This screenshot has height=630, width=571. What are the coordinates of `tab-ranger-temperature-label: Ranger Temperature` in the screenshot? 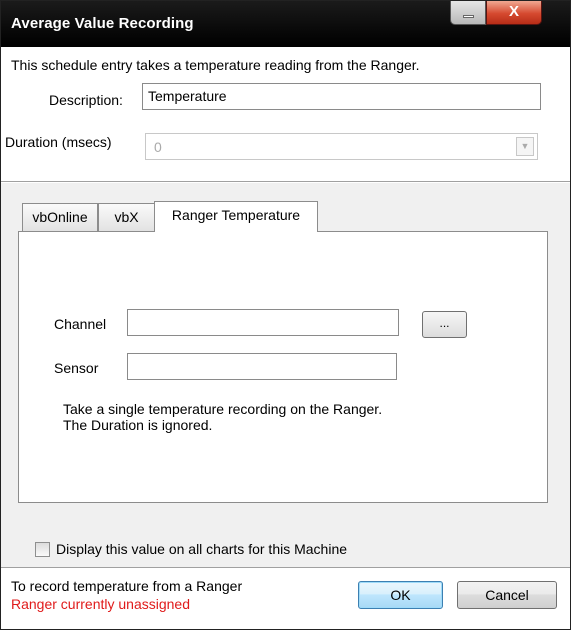 It's located at (236, 215).